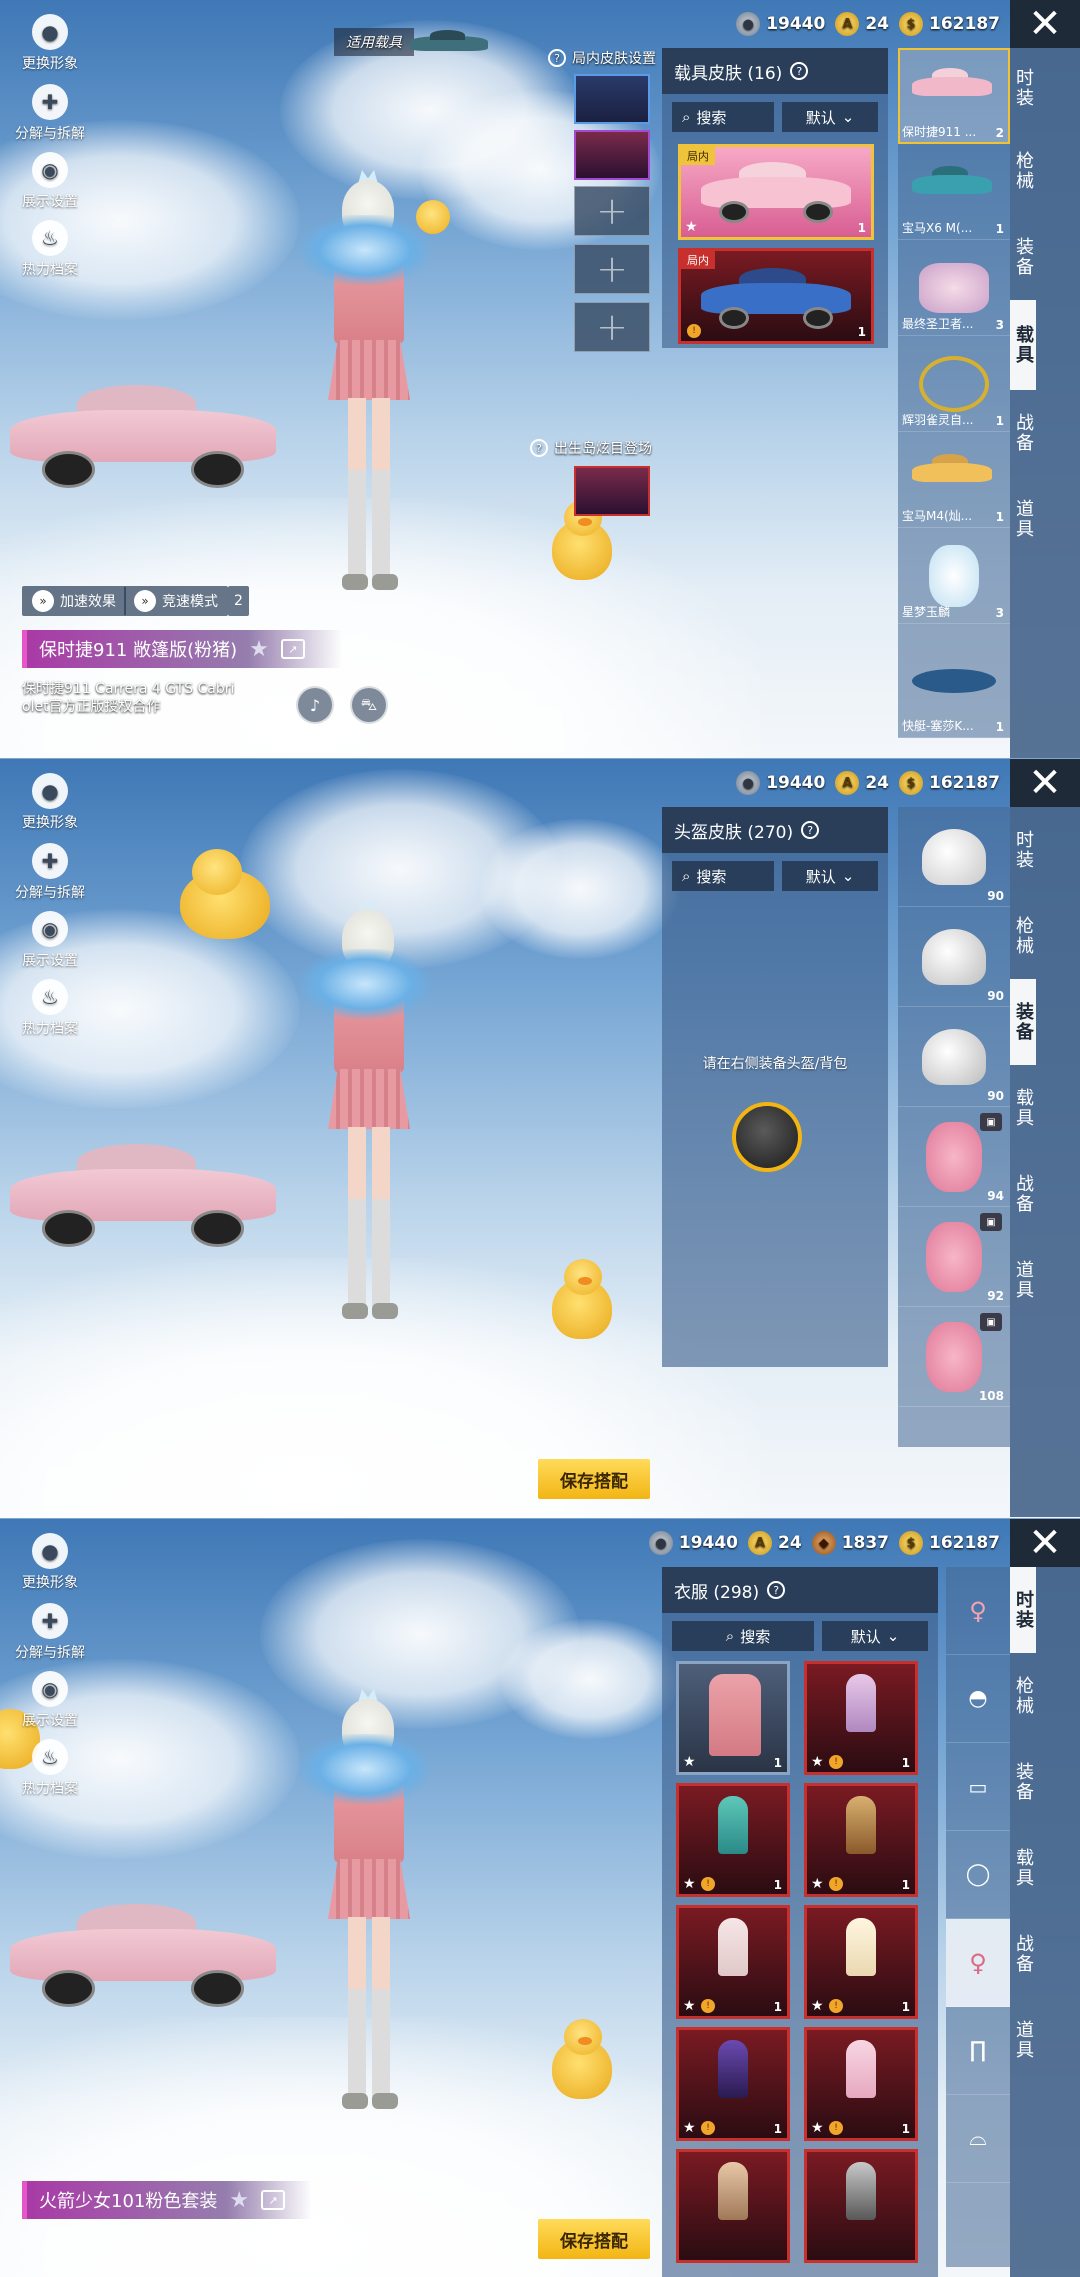 The width and height of the screenshot is (1080, 2277). What do you see at coordinates (733, 1962) in the screenshot?
I see `outfit-card-5: ★! 1` at bounding box center [733, 1962].